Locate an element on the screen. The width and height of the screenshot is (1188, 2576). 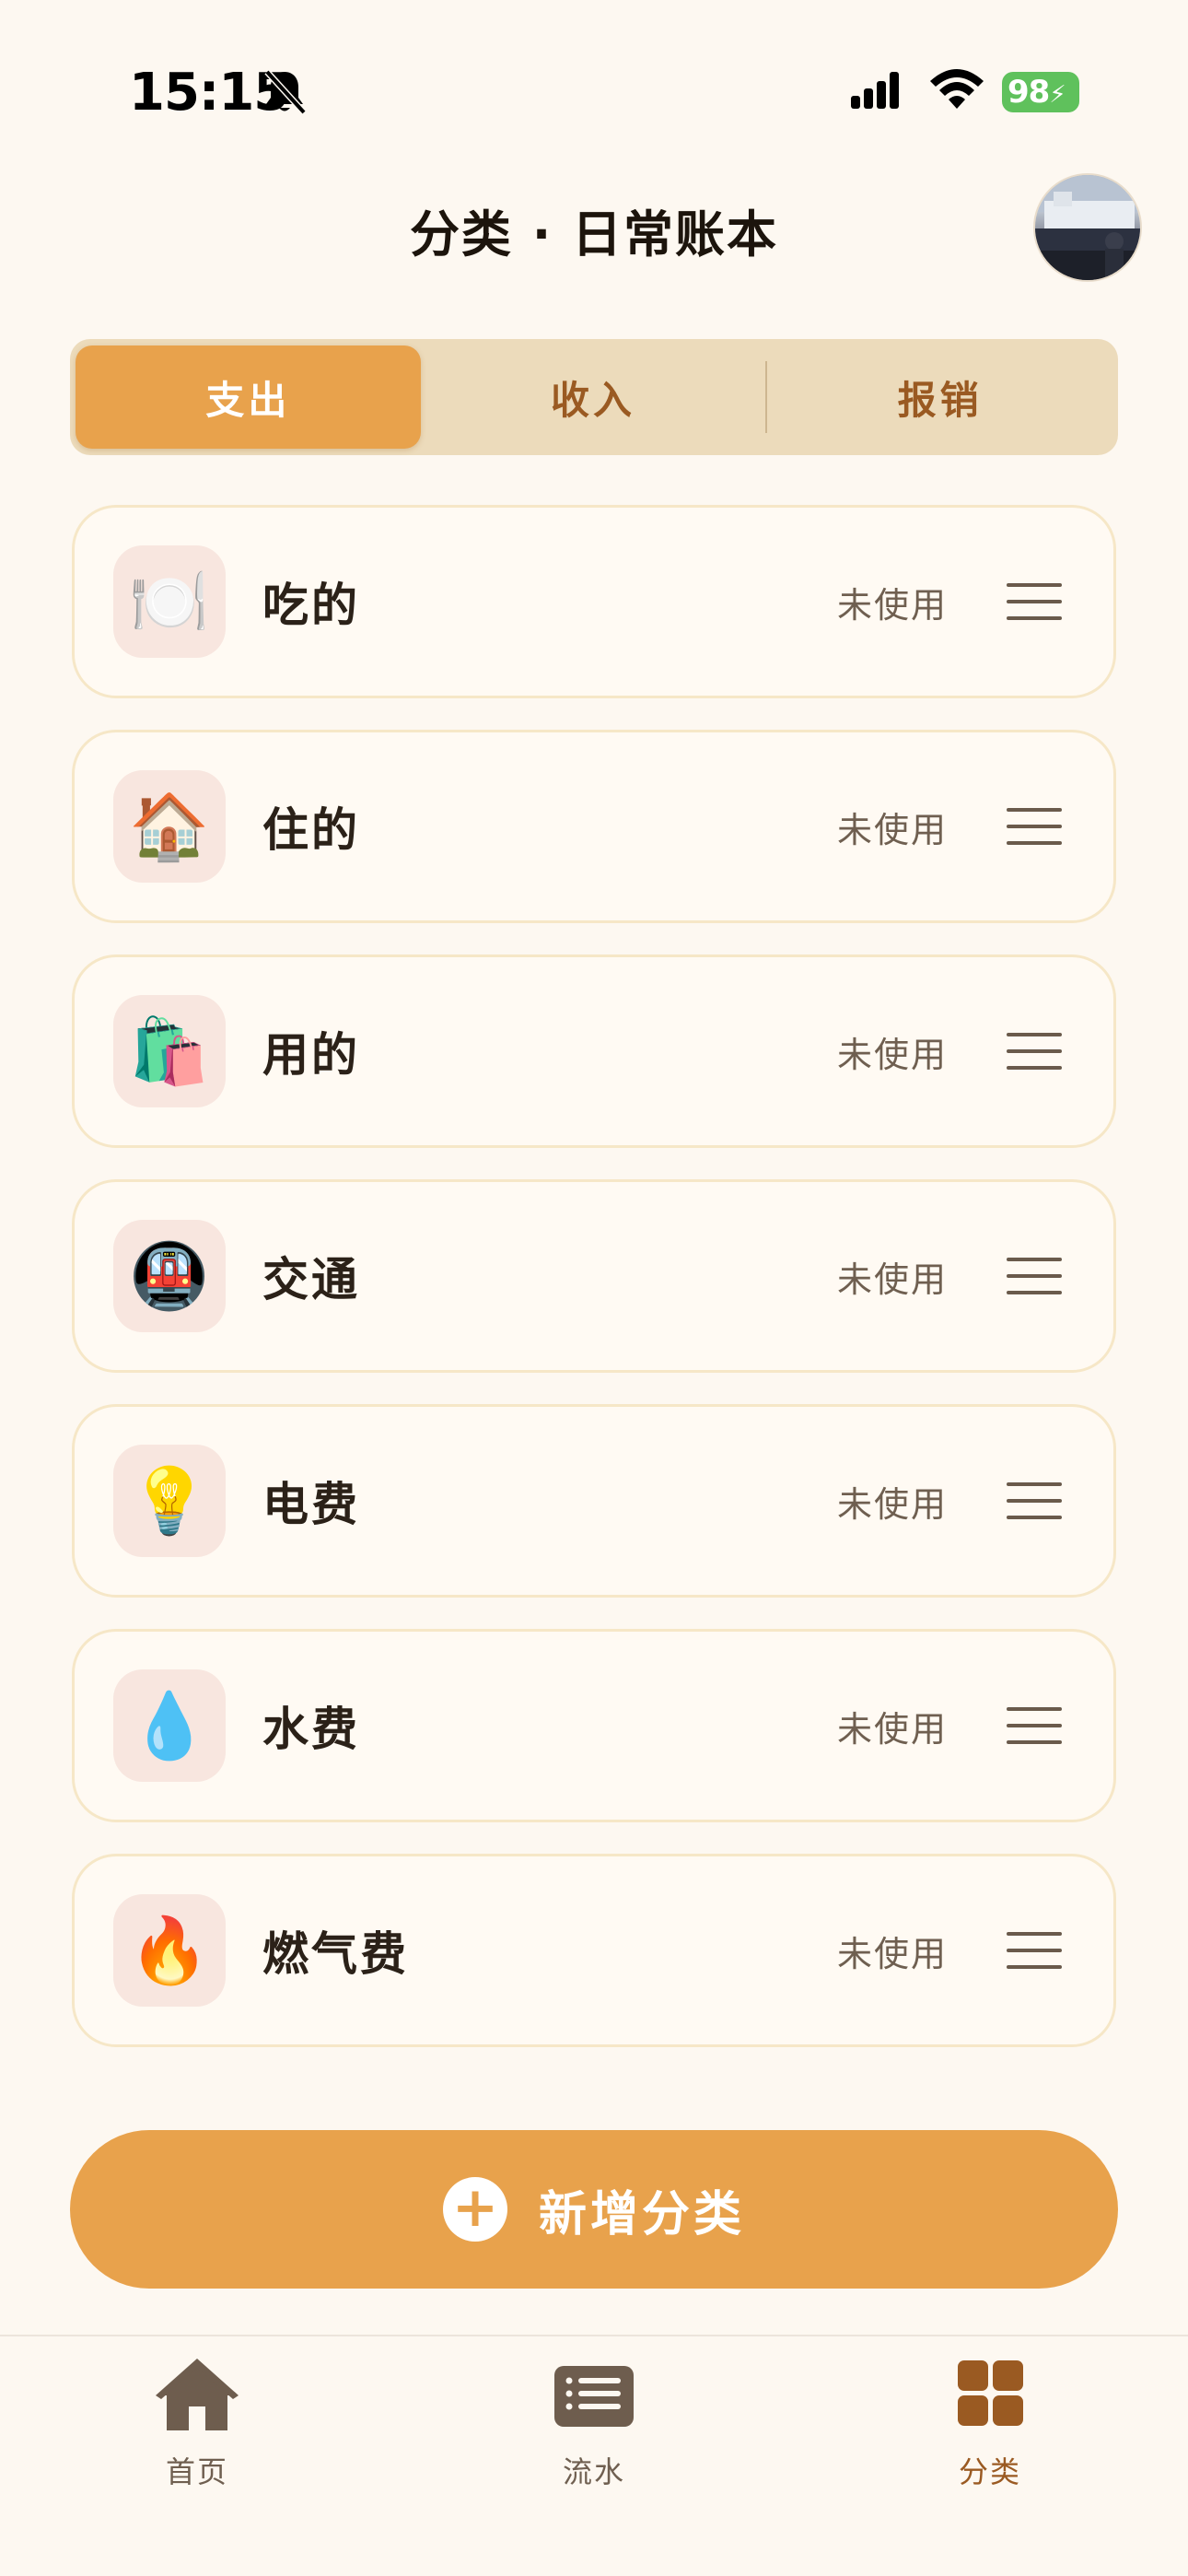
light-bulb-icon: 💡 is located at coordinates (169, 1501).